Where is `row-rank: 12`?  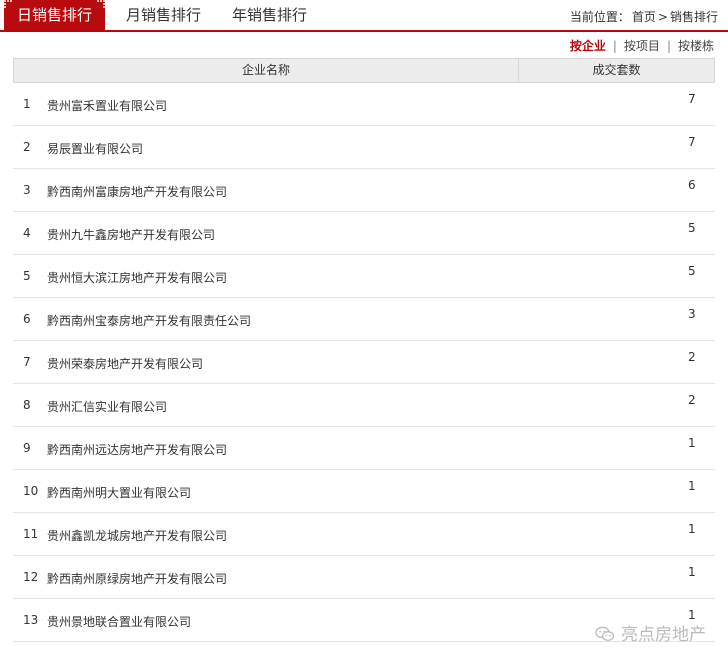
row-rank: 12 is located at coordinates (31, 577).